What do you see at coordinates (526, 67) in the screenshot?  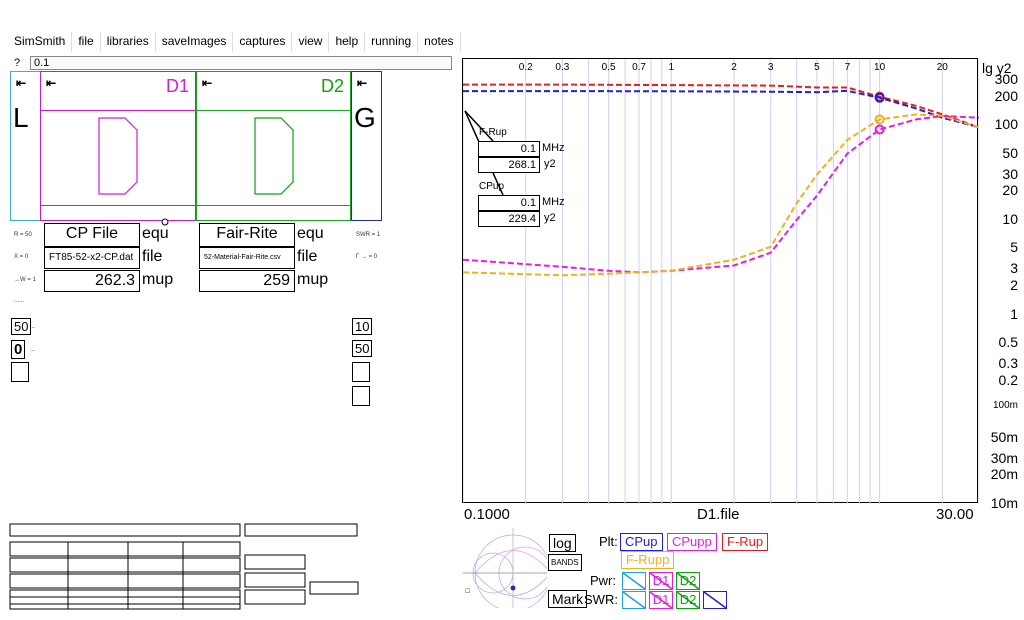 I see `x-tick-label: 0.2` at bounding box center [526, 67].